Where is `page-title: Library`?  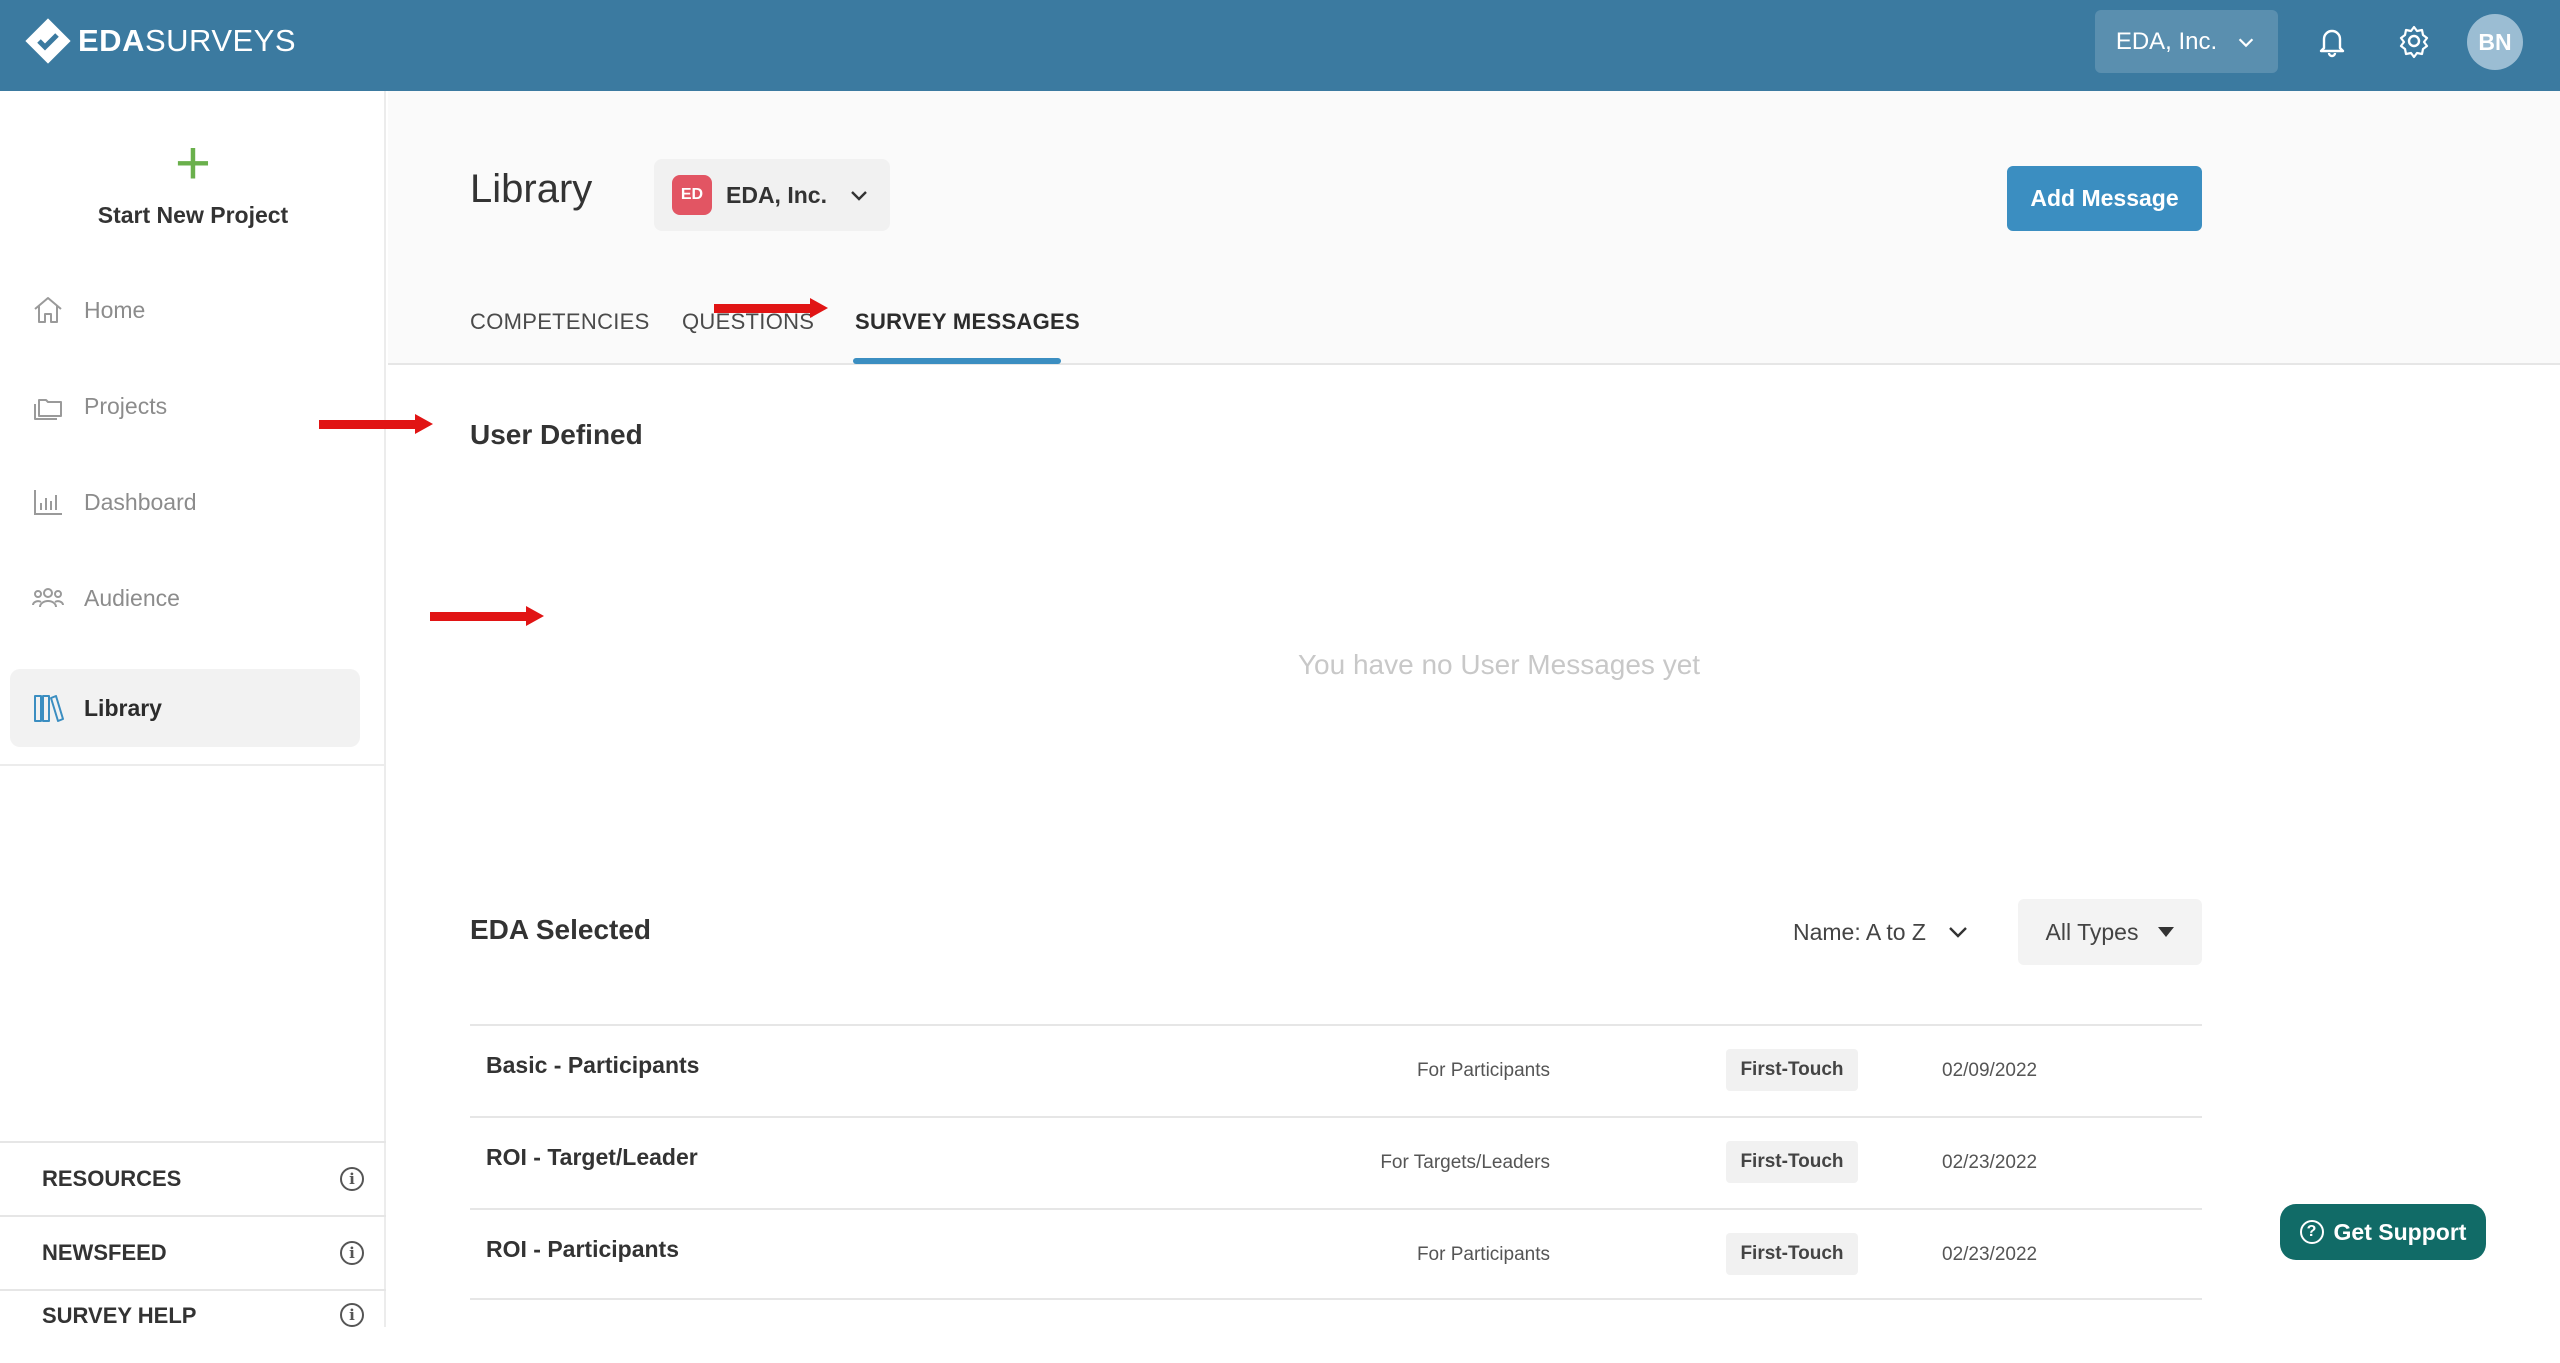 page-title: Library is located at coordinates (531, 189).